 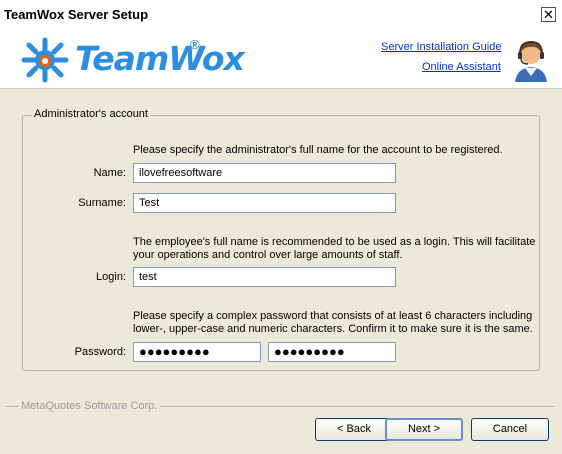 I want to click on registered-mark: ®, so click(x=195, y=44).